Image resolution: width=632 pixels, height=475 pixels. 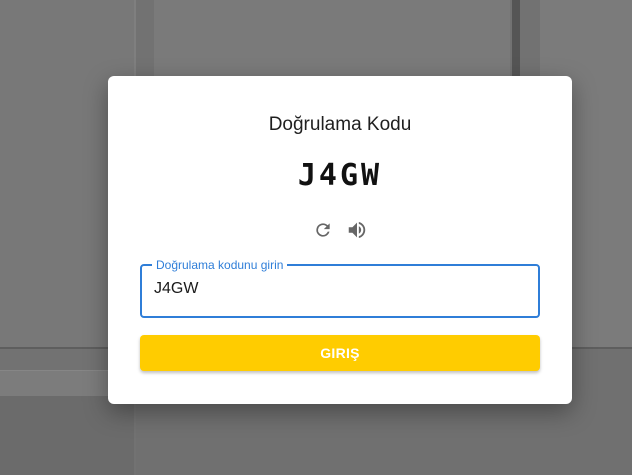 I want to click on login-button: GIRIŞ, so click(x=340, y=353).